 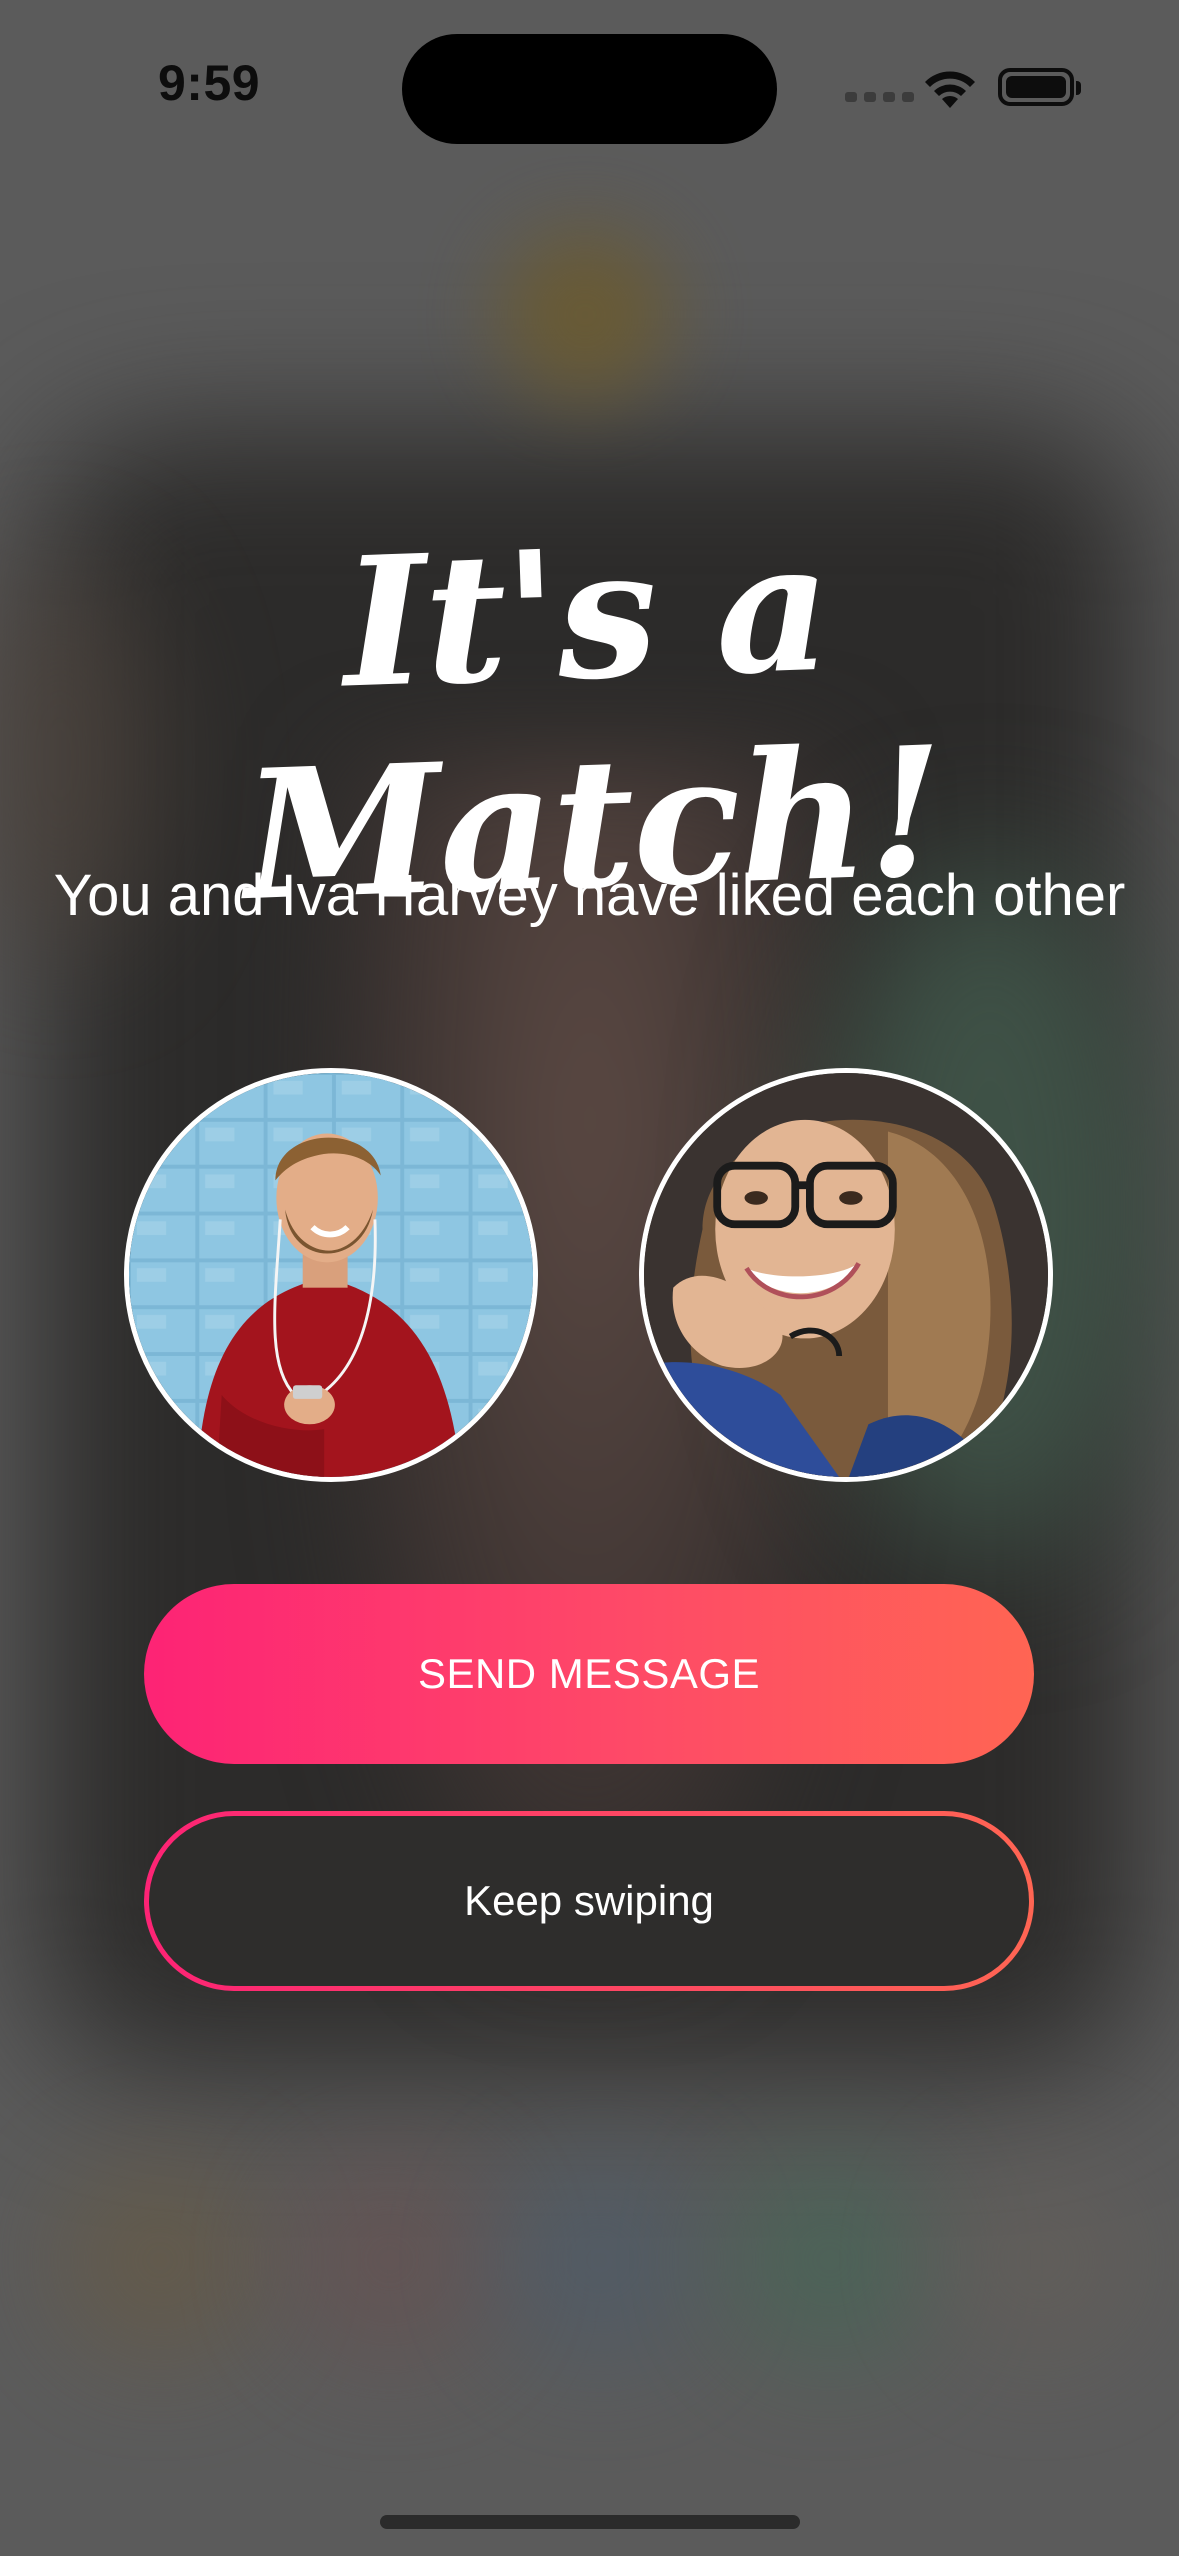 What do you see at coordinates (585, 315) in the screenshot?
I see `backdrop-blur-gold` at bounding box center [585, 315].